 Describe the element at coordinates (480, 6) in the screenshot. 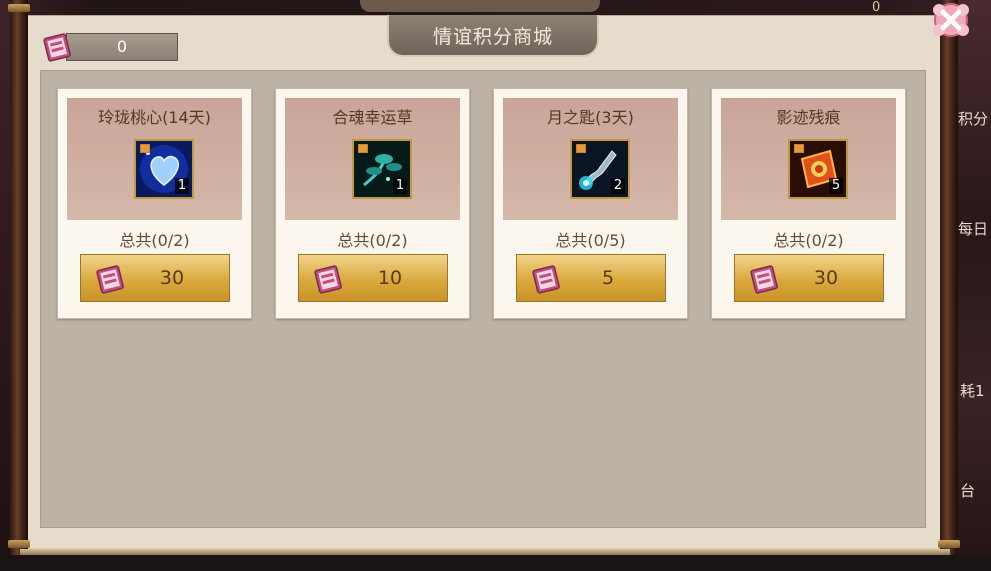

I see `background-top-banner` at that location.